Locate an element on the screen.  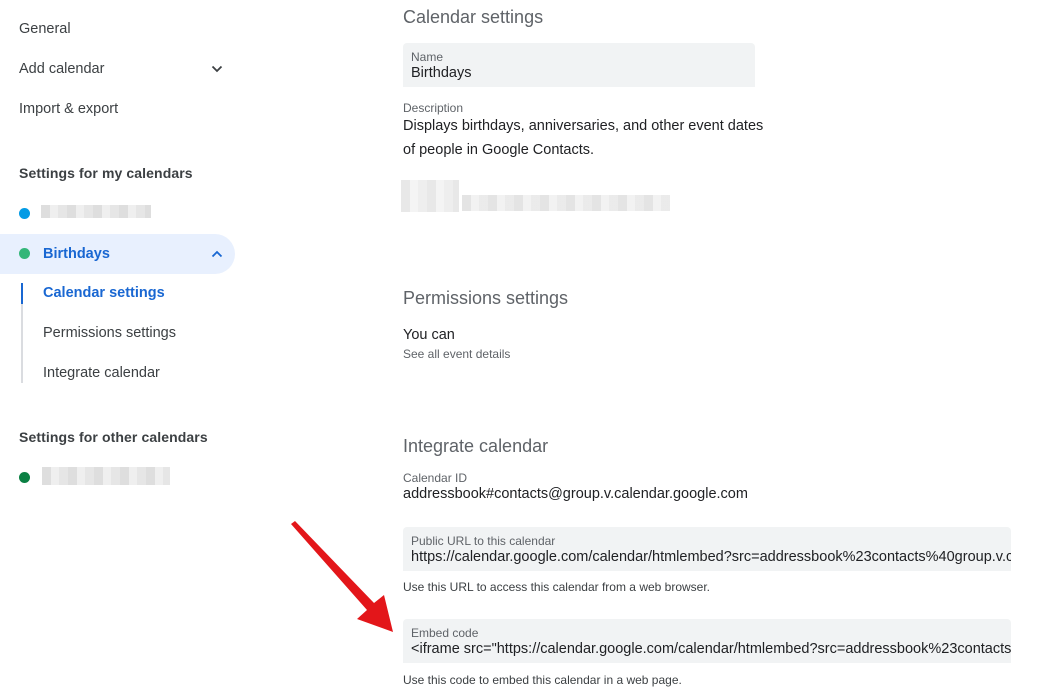
calendar-settings-title: Calendar settings is located at coordinates (473, 17).